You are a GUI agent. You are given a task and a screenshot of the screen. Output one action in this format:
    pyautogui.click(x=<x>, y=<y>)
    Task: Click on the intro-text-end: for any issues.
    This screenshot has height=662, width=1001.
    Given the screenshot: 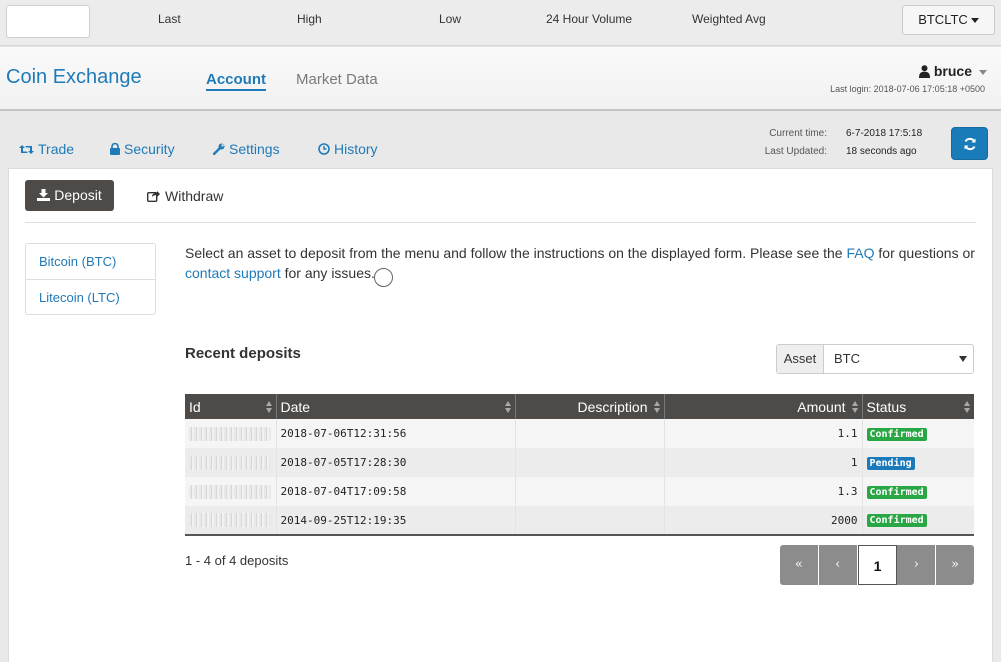 What is the action you would take?
    pyautogui.click(x=327, y=273)
    